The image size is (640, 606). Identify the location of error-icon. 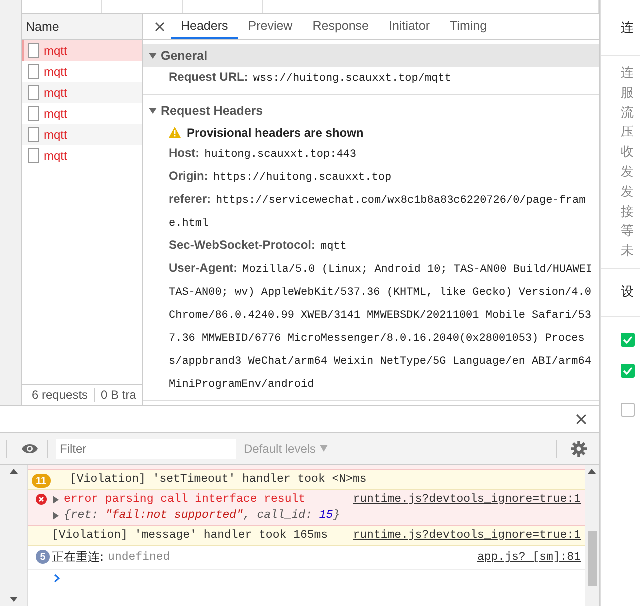
(41, 499).